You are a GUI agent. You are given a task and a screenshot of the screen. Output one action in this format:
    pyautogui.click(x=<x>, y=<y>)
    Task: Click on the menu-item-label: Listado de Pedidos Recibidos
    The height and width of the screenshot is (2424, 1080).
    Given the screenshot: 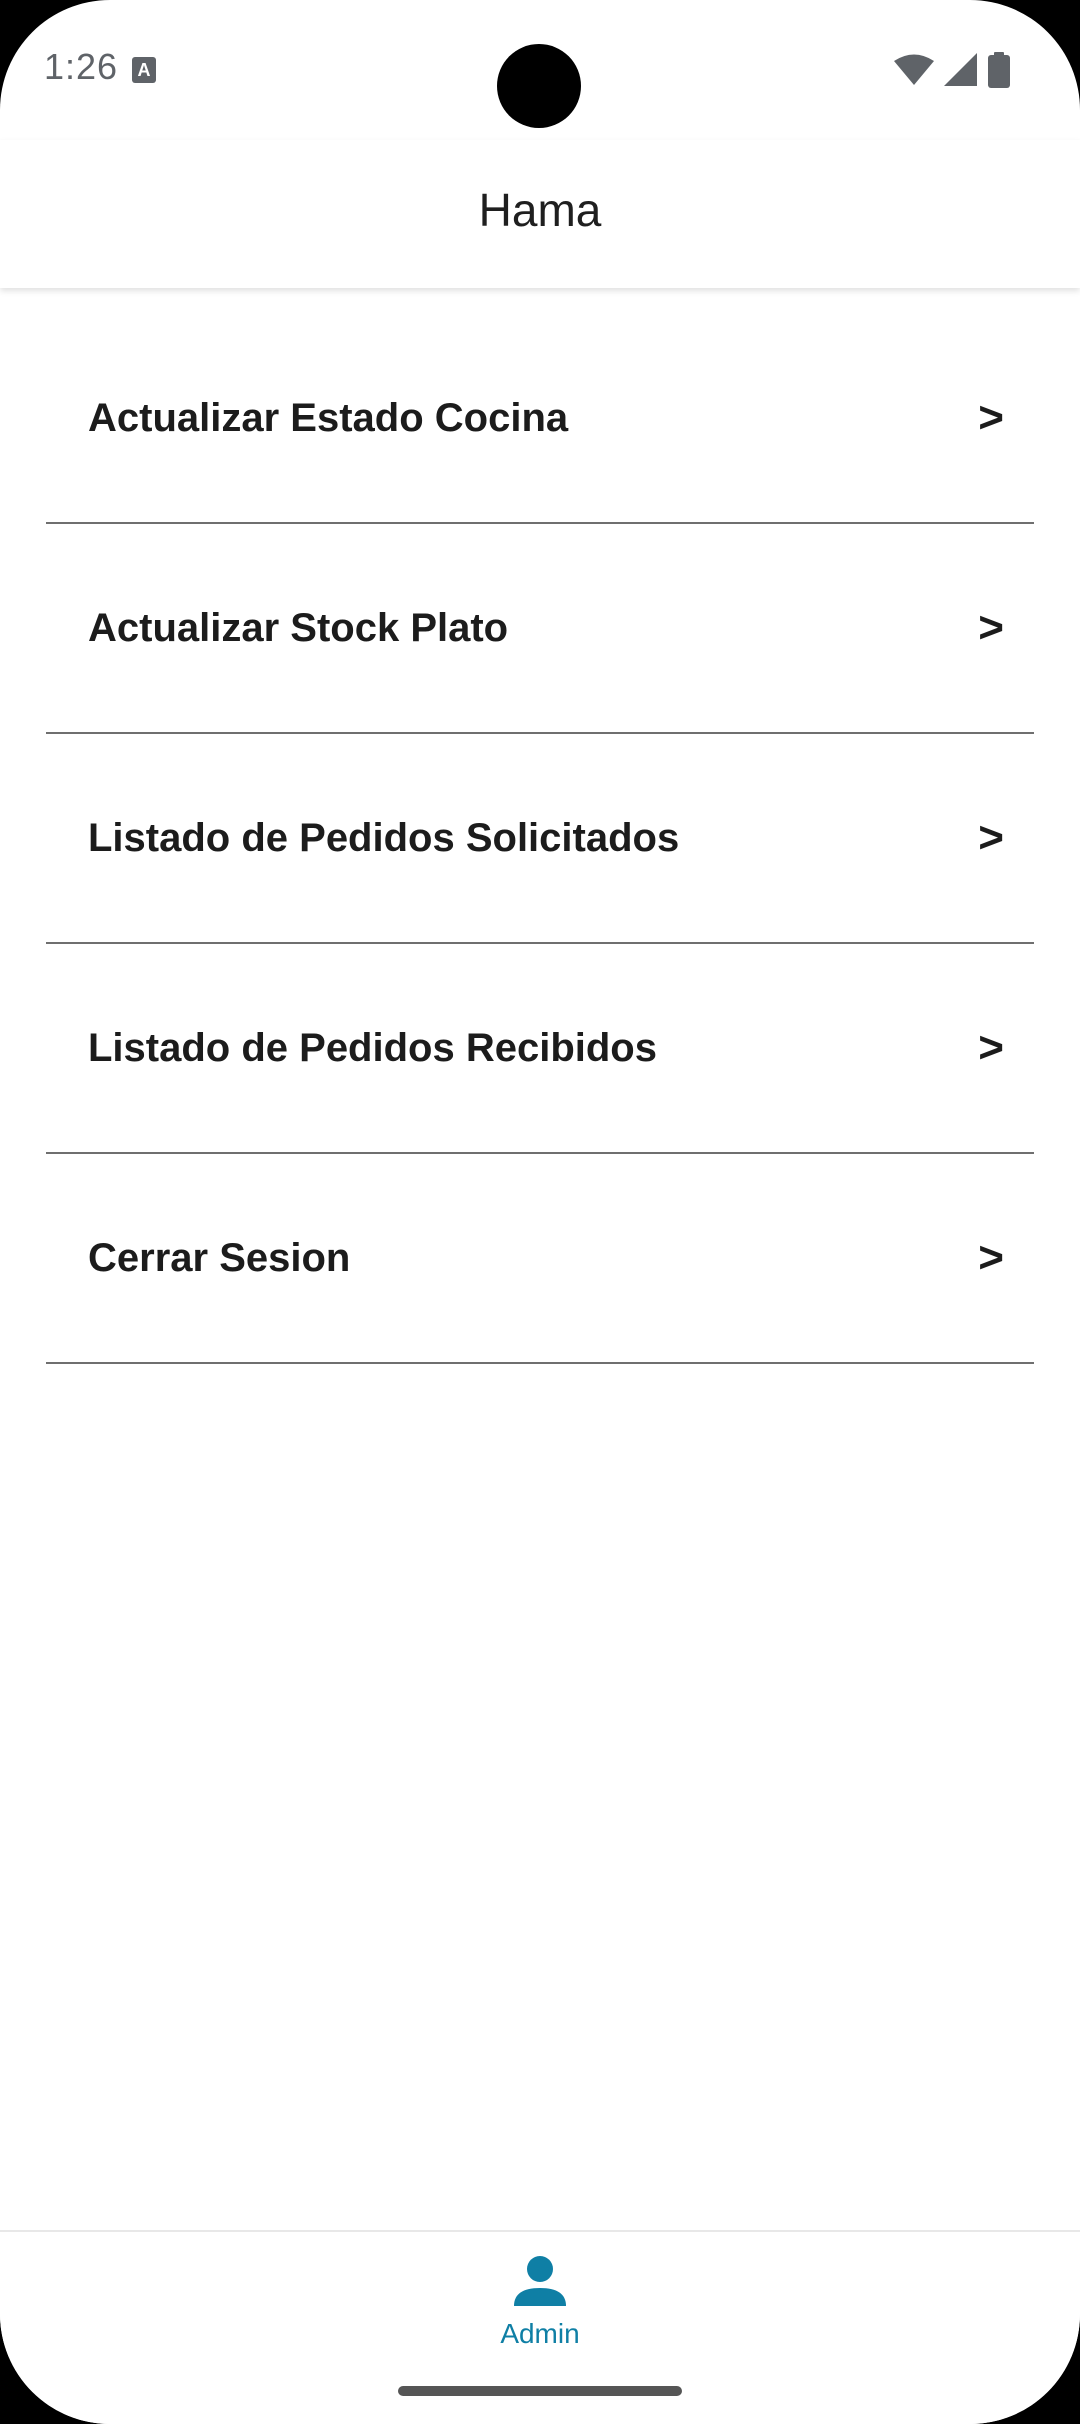 What is the action you would take?
    pyautogui.click(x=372, y=1047)
    